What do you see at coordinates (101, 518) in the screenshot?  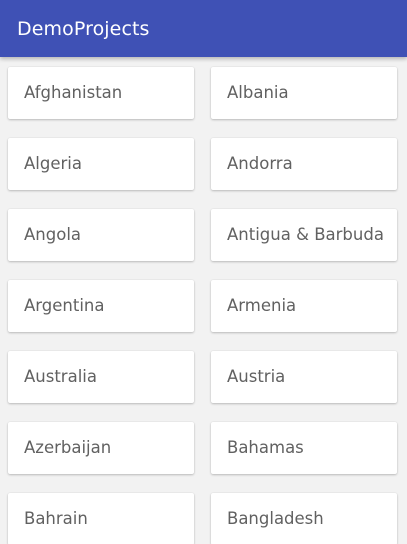 I see `country-card: Bahrain` at bounding box center [101, 518].